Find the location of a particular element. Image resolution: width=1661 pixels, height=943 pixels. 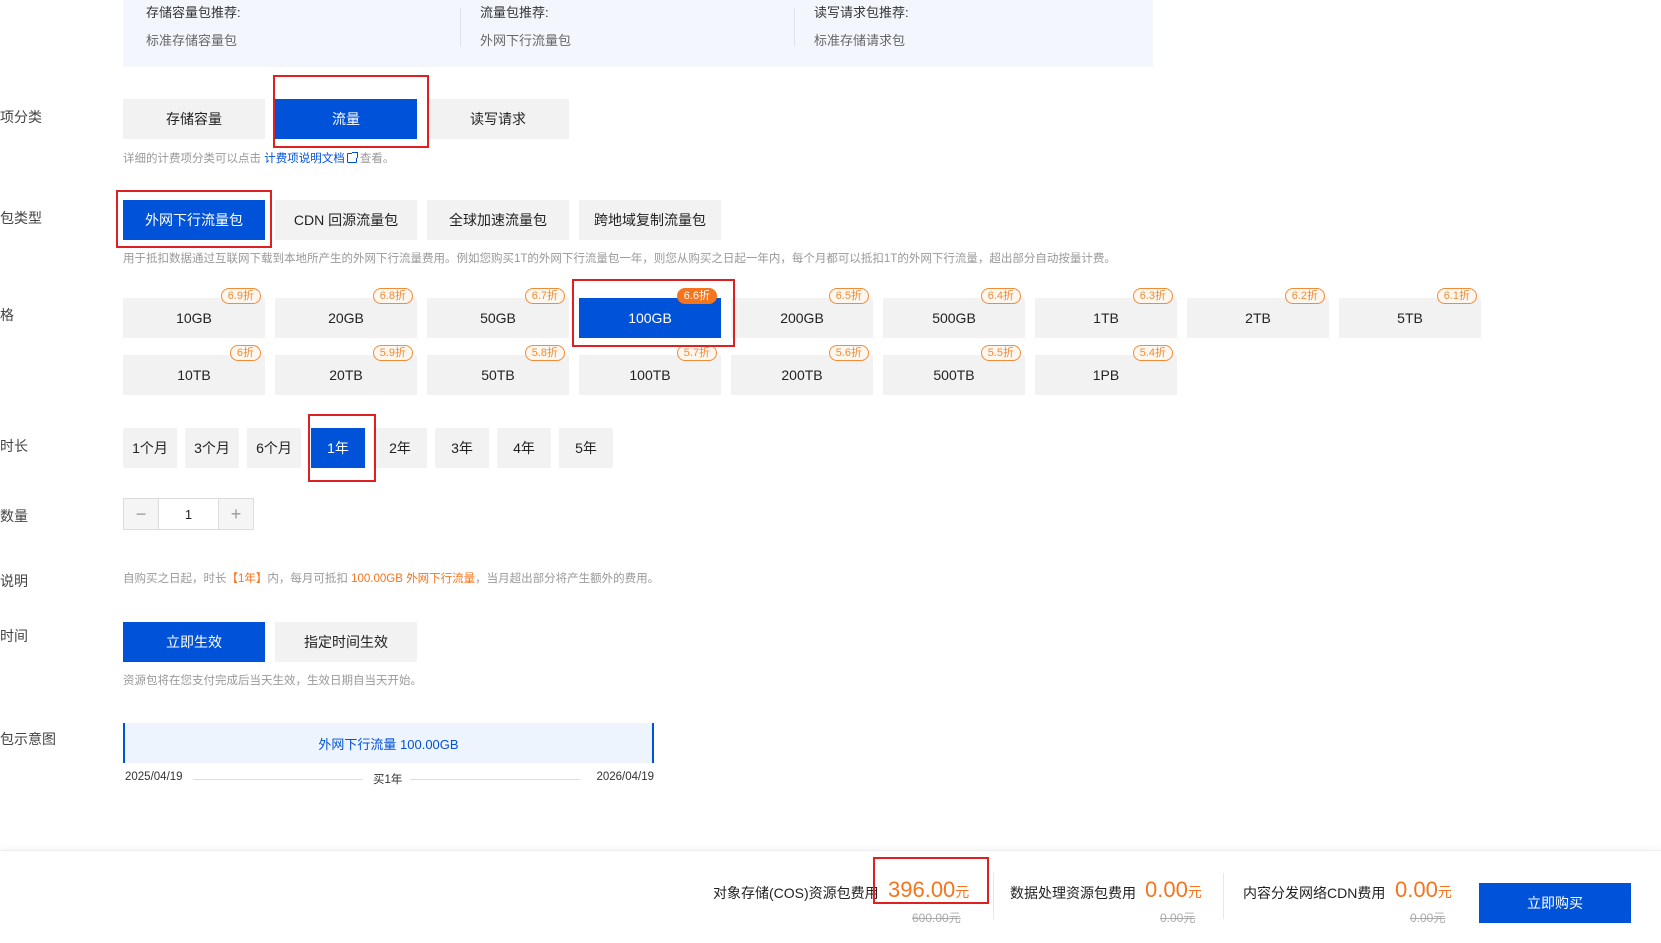

increment-button: + is located at coordinates (236, 514).